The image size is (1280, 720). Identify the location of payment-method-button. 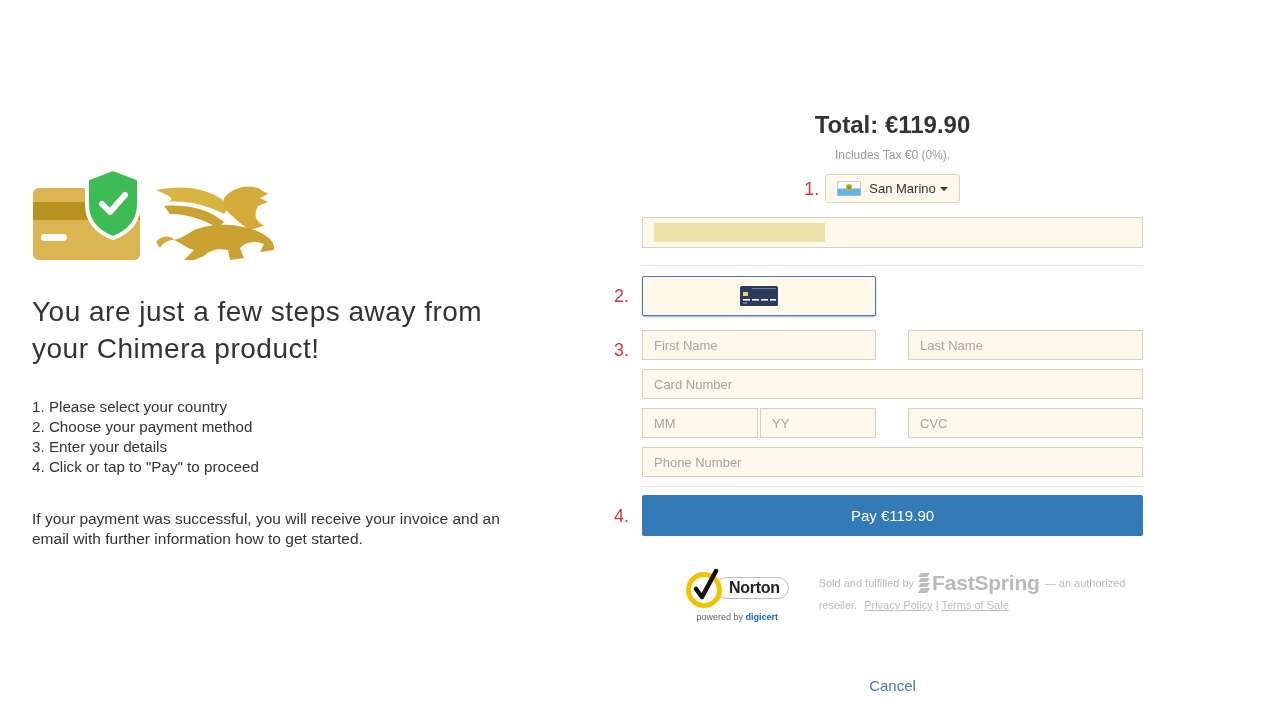
(759, 296).